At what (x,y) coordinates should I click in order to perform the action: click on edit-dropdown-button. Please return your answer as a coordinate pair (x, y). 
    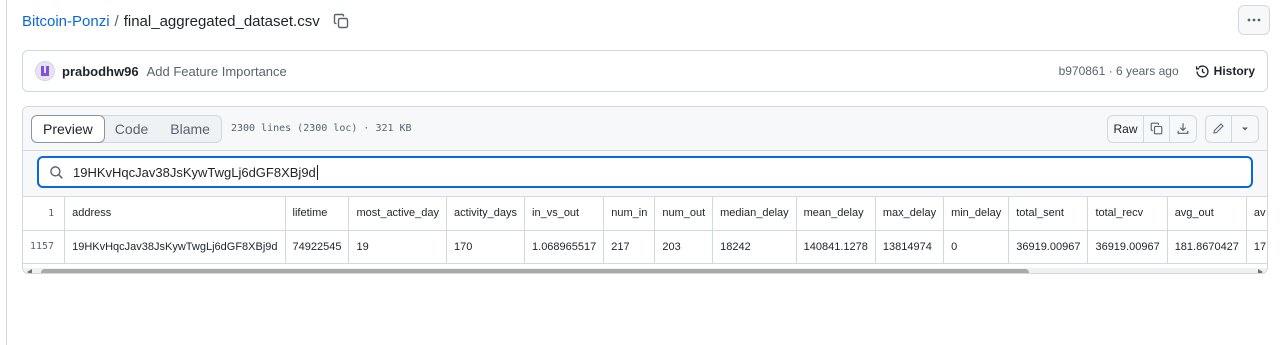
    Looking at the image, I should click on (1245, 129).